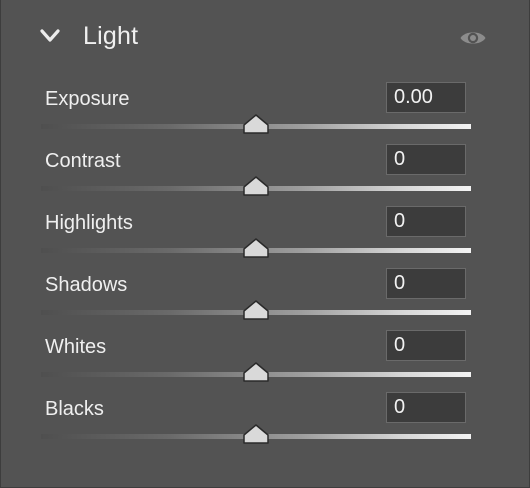  What do you see at coordinates (426, 97) in the screenshot?
I see `exposure-value-field` at bounding box center [426, 97].